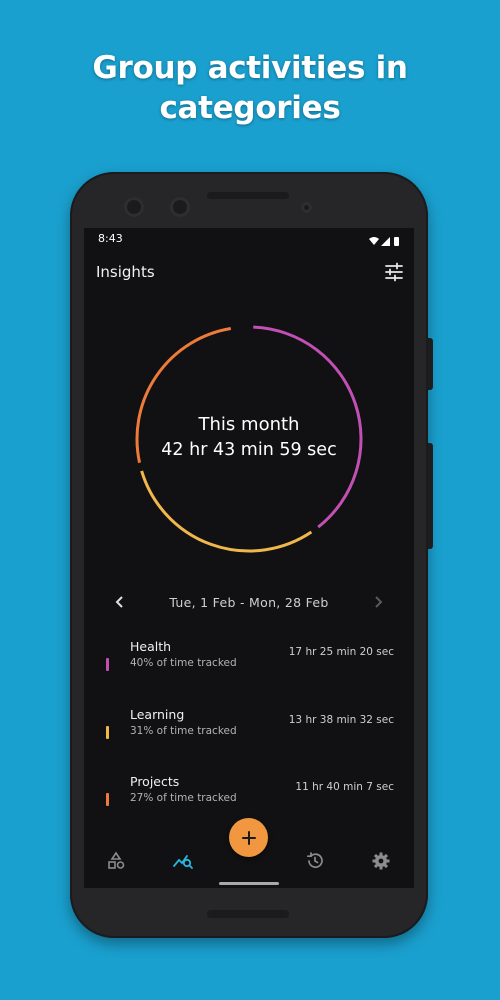 This screenshot has width=500, height=1000. I want to click on page-title: Insights, so click(125, 272).